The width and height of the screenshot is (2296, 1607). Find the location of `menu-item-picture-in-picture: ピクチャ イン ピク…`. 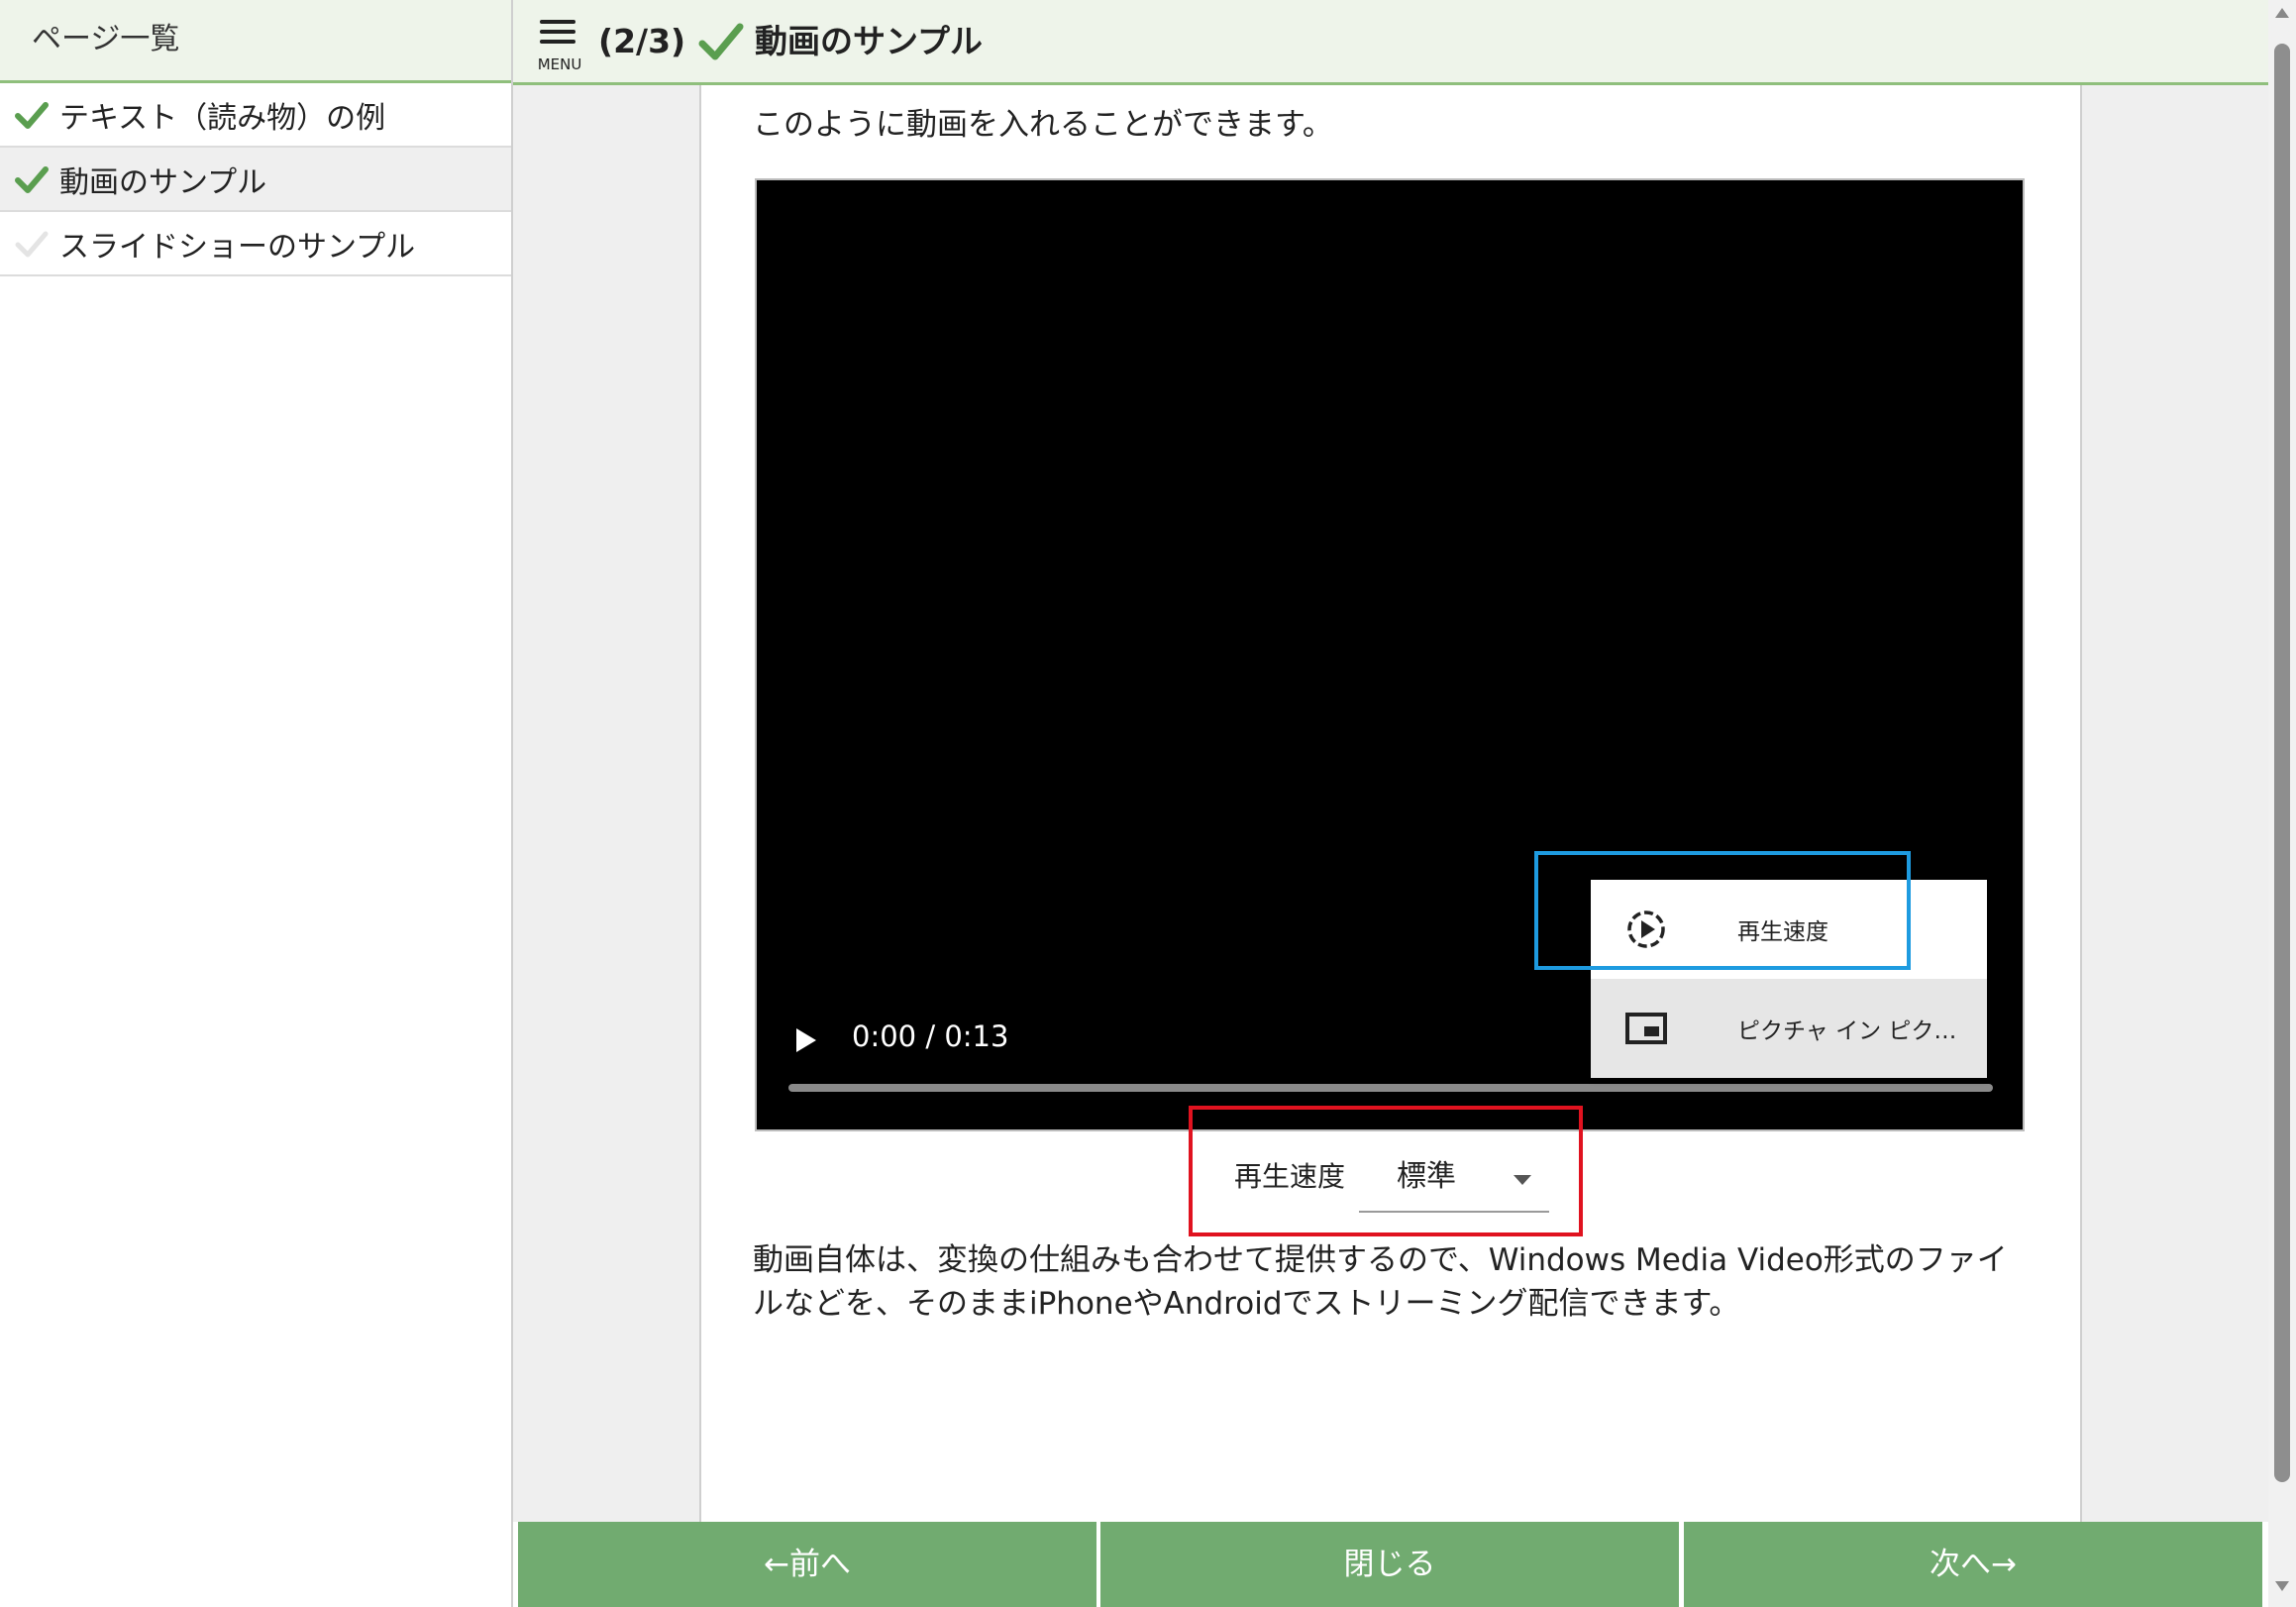

menu-item-picture-in-picture: ピクチャ イン ピク… is located at coordinates (1789, 1028).